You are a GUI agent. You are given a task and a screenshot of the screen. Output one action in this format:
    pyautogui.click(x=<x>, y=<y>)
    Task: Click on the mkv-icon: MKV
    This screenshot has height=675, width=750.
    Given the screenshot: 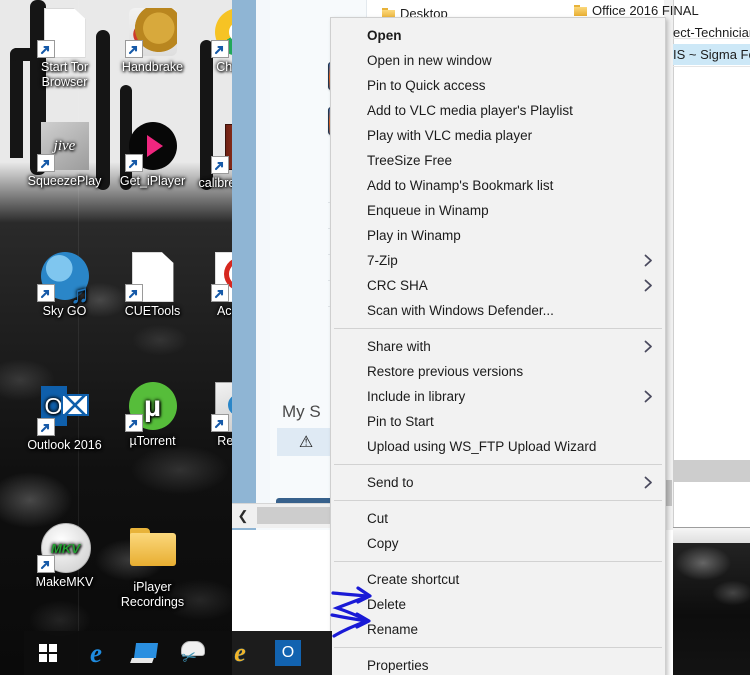 What is the action you would take?
    pyautogui.click(x=63, y=548)
    